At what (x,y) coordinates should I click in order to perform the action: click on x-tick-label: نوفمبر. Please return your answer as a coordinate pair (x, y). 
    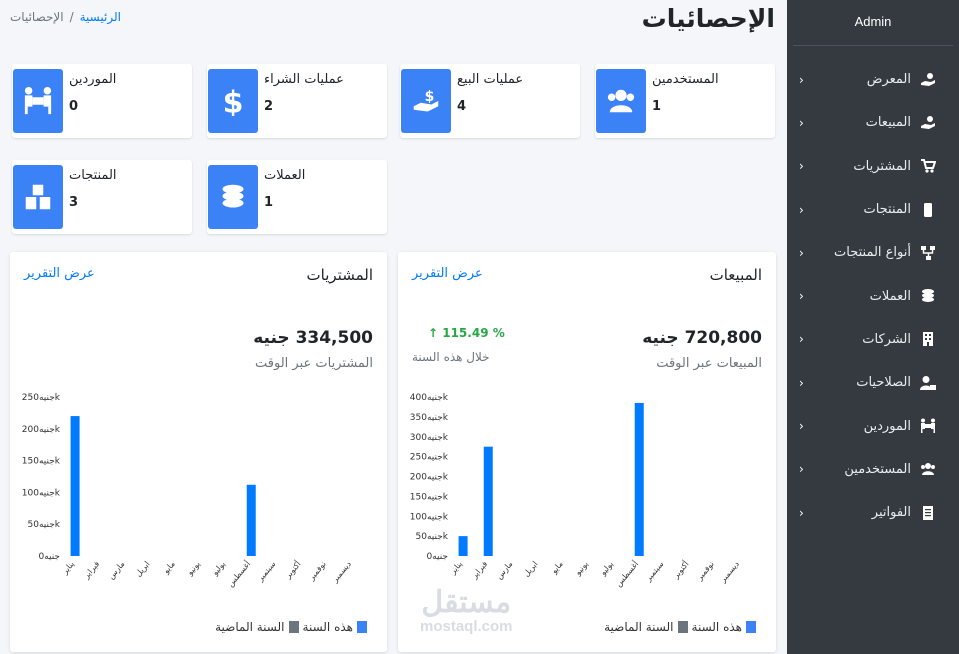
    Looking at the image, I should click on (704, 571).